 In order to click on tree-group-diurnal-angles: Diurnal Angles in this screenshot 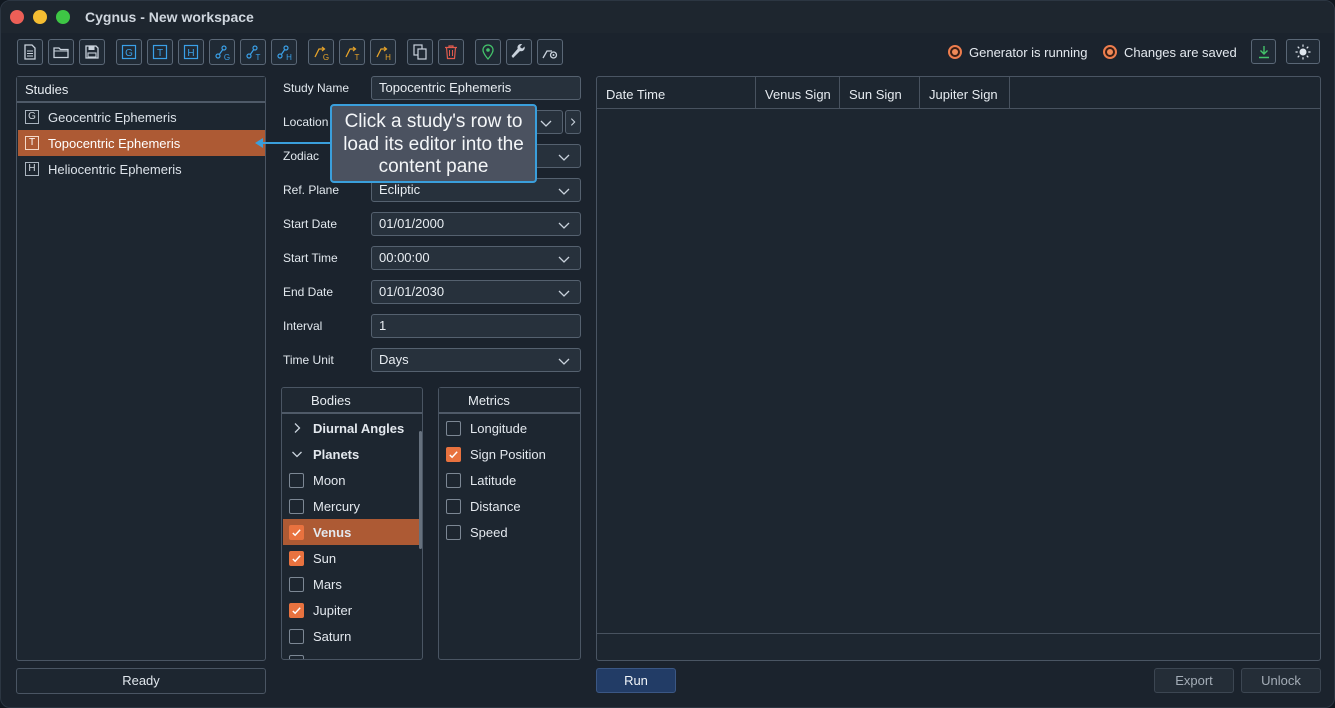, I will do `click(351, 428)`.